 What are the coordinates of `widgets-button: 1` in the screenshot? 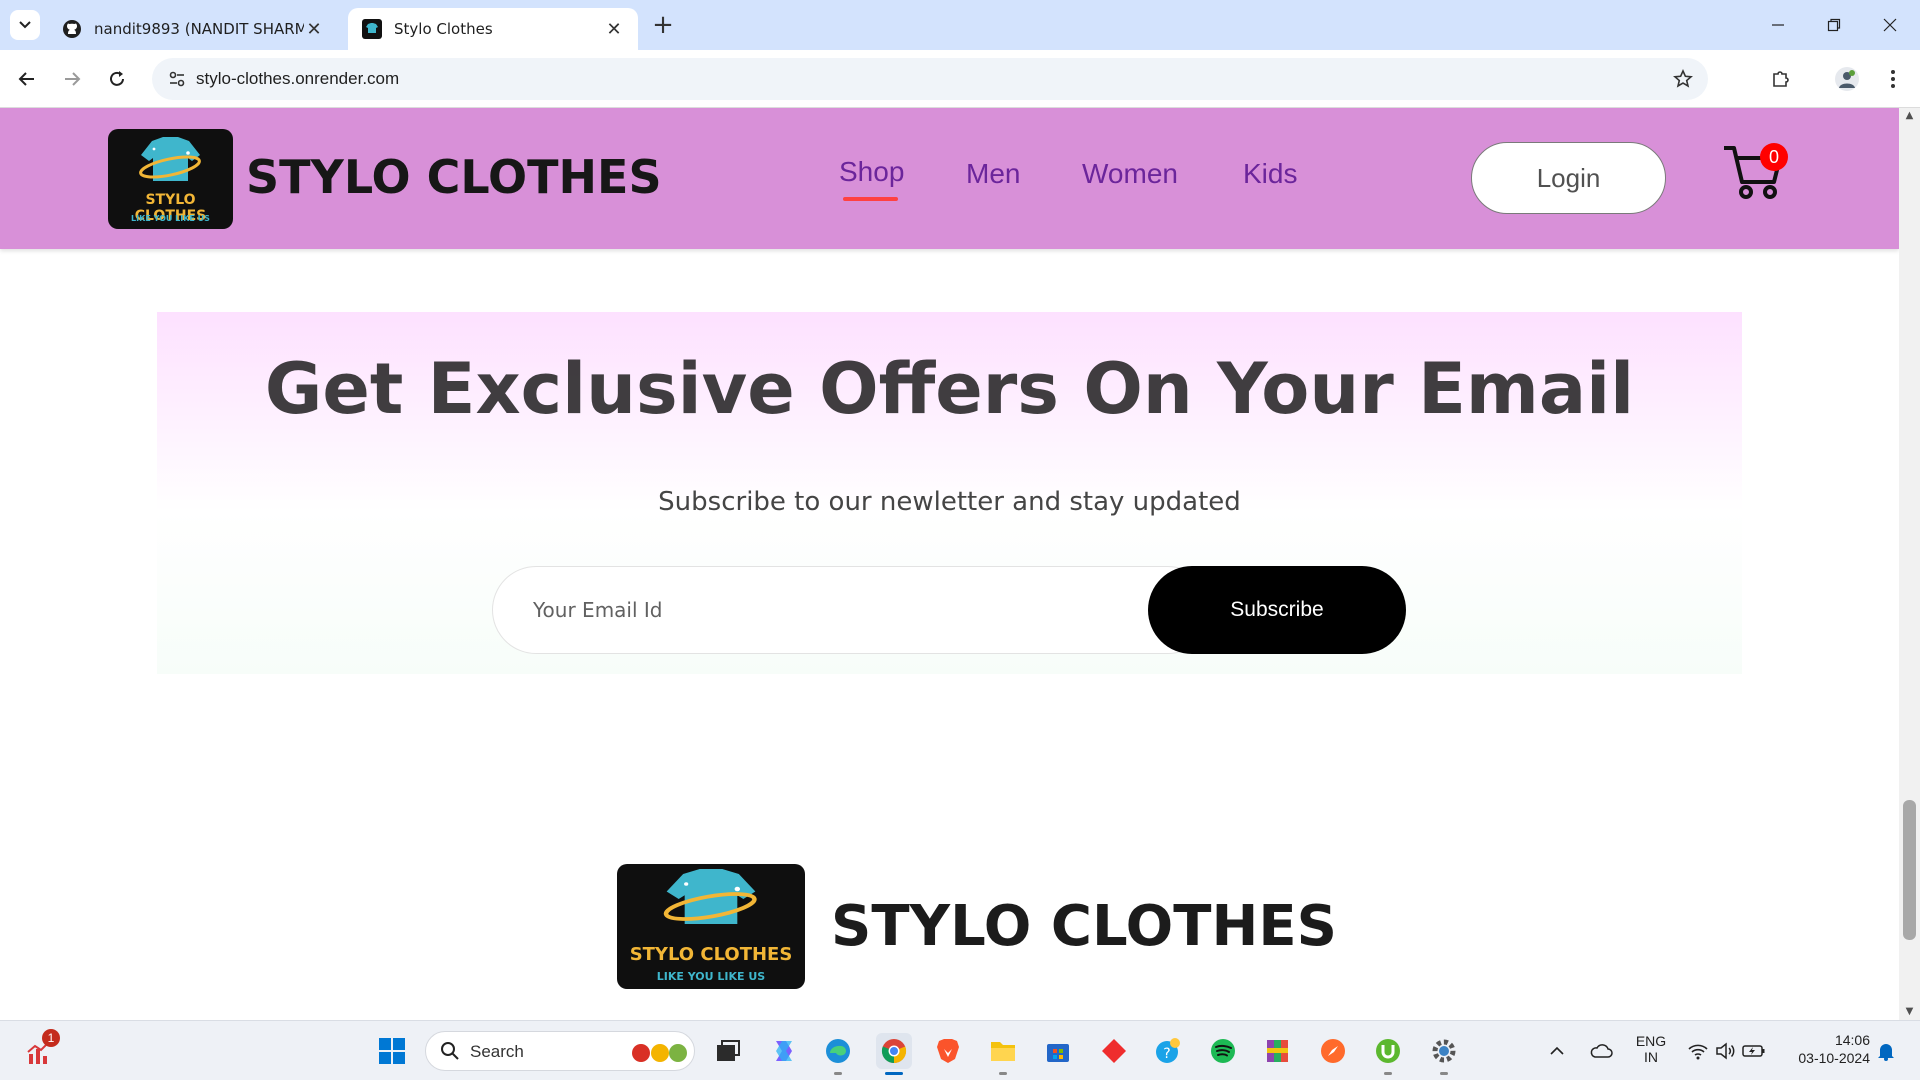 It's located at (41, 1049).